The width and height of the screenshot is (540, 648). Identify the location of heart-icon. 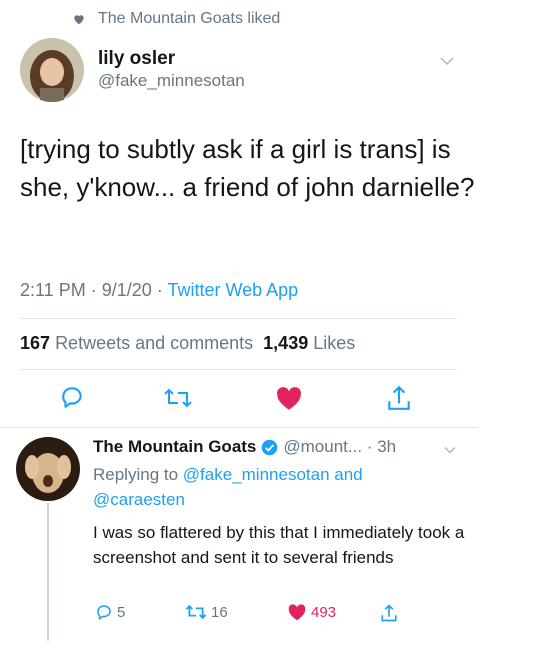
(79, 20).